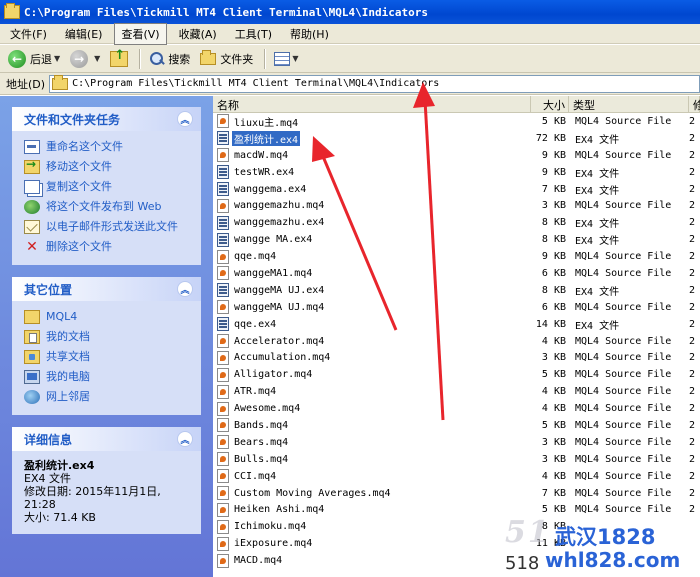 The image size is (700, 577). I want to click on file-name: qqe.ex4, so click(255, 324).